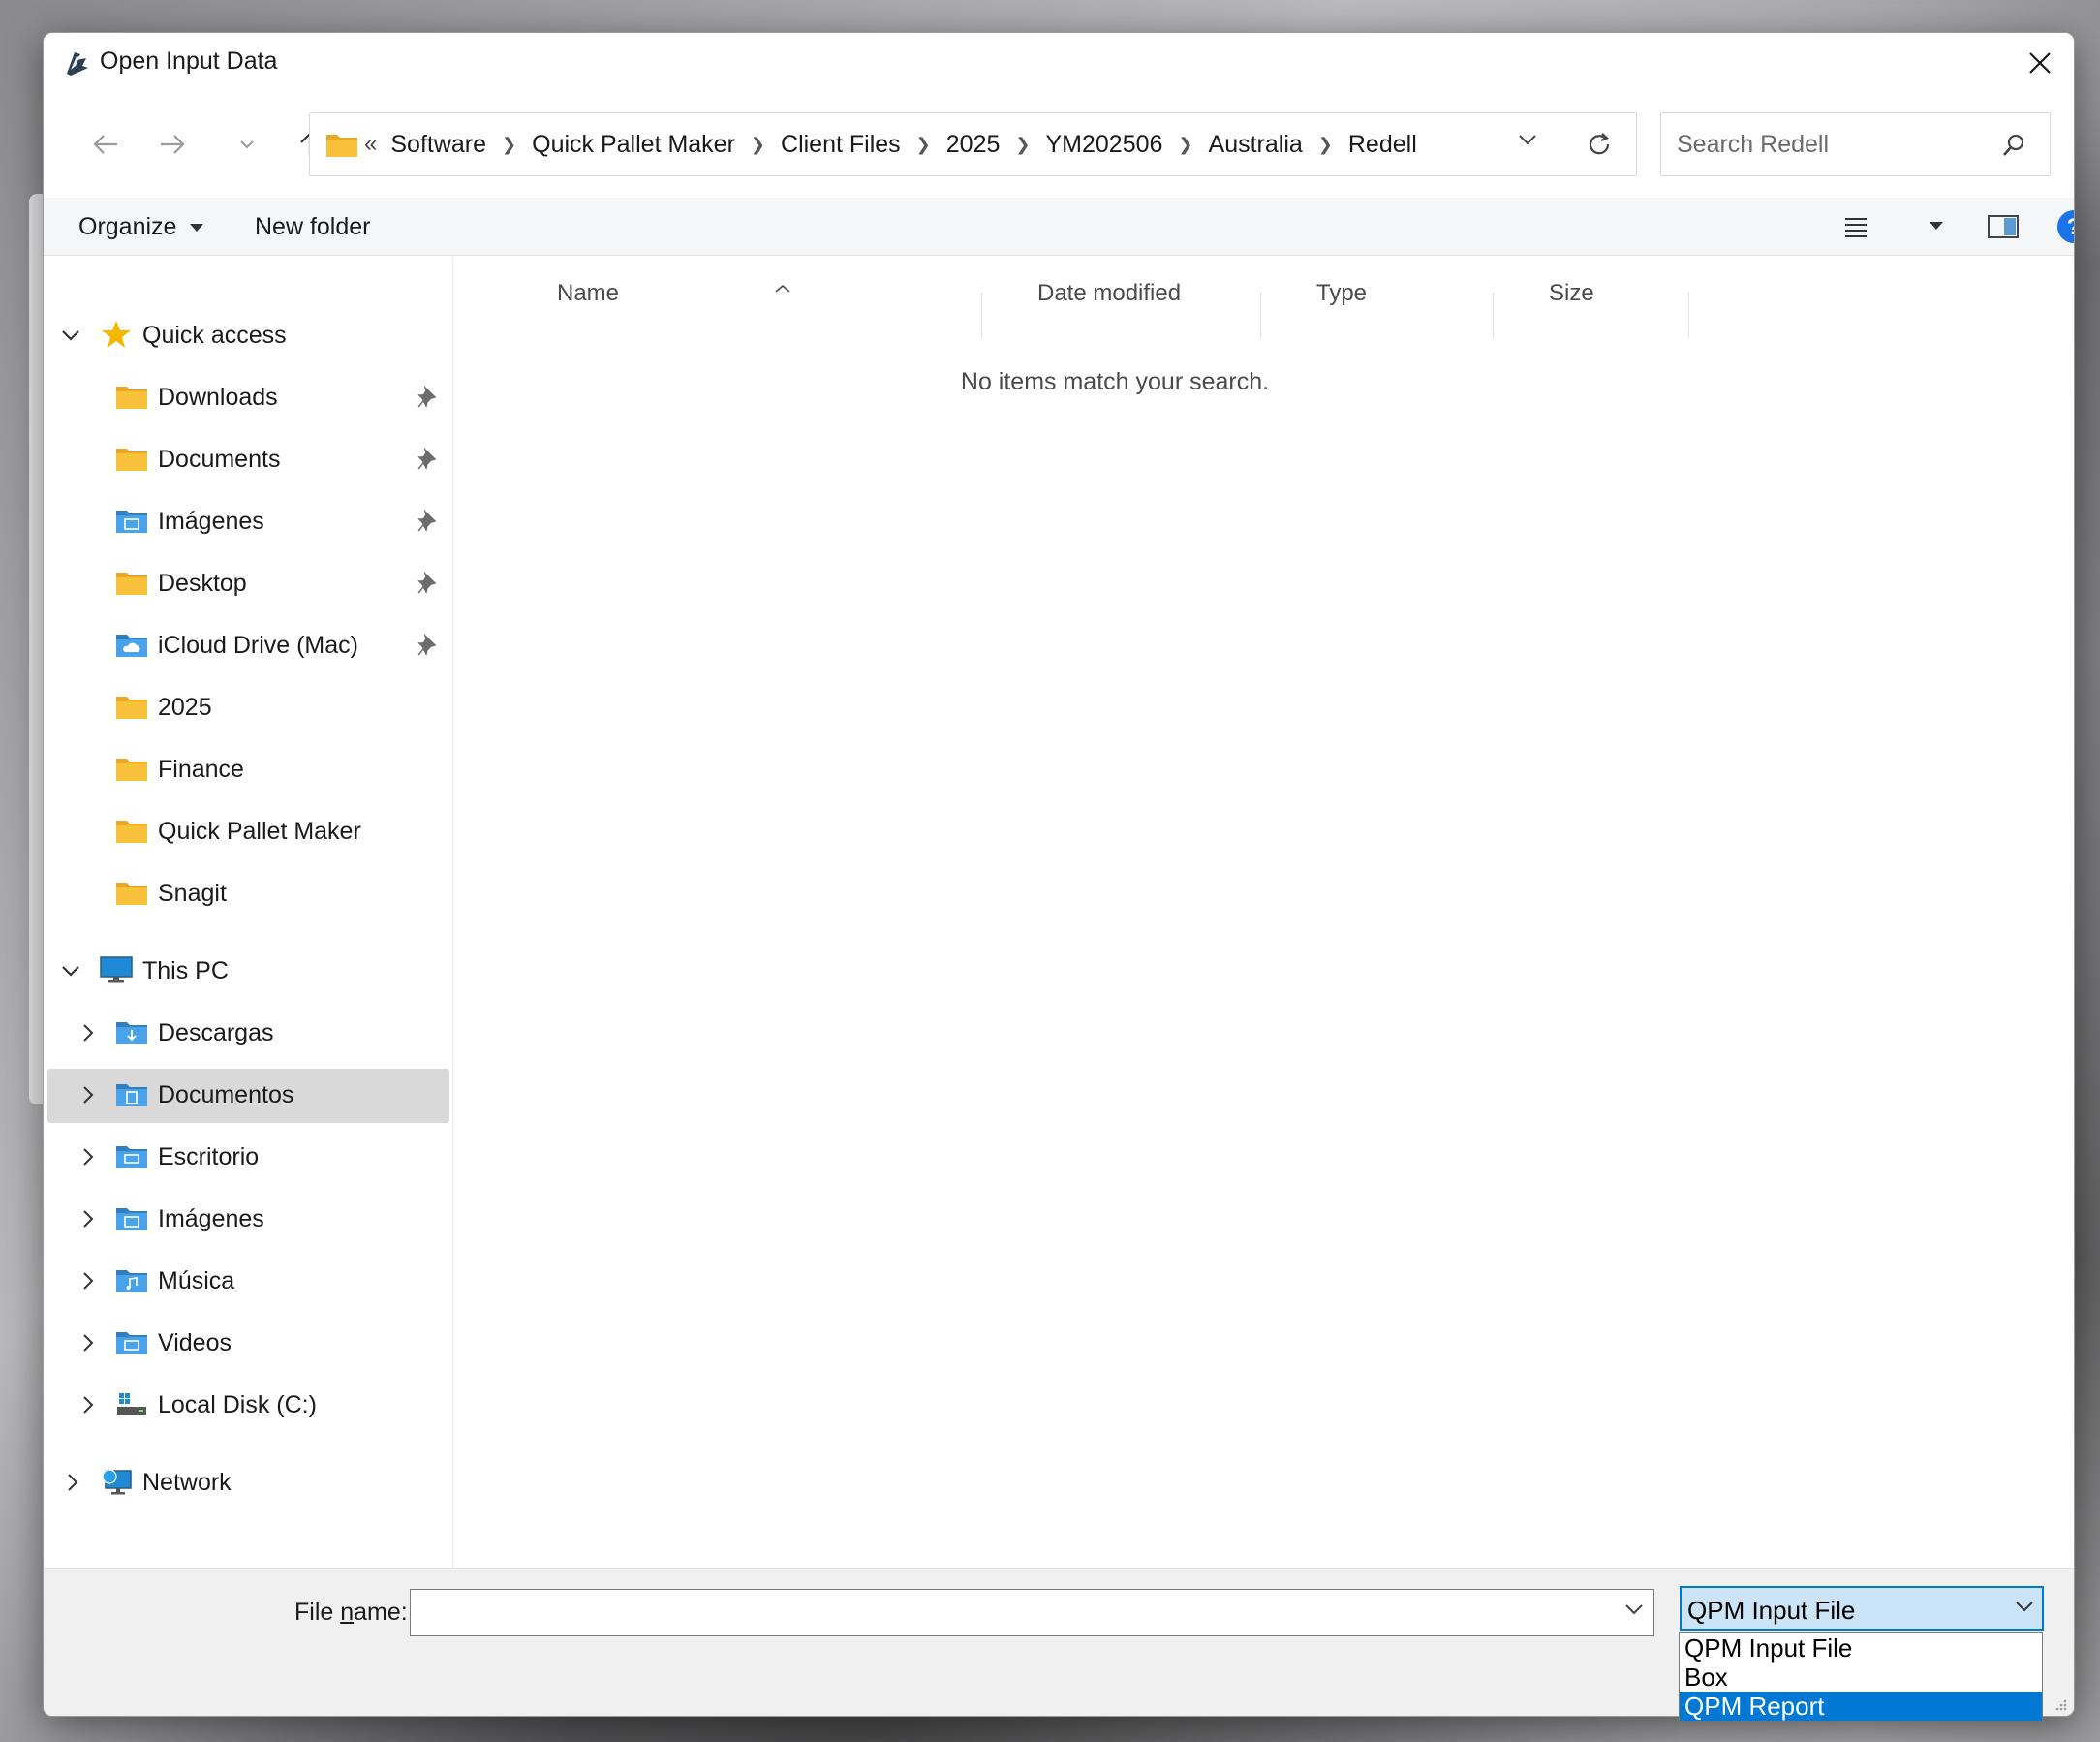 The width and height of the screenshot is (2100, 1742). I want to click on sidebar-item-icloud-drive: iCloud Drive (Mac), so click(246, 646).